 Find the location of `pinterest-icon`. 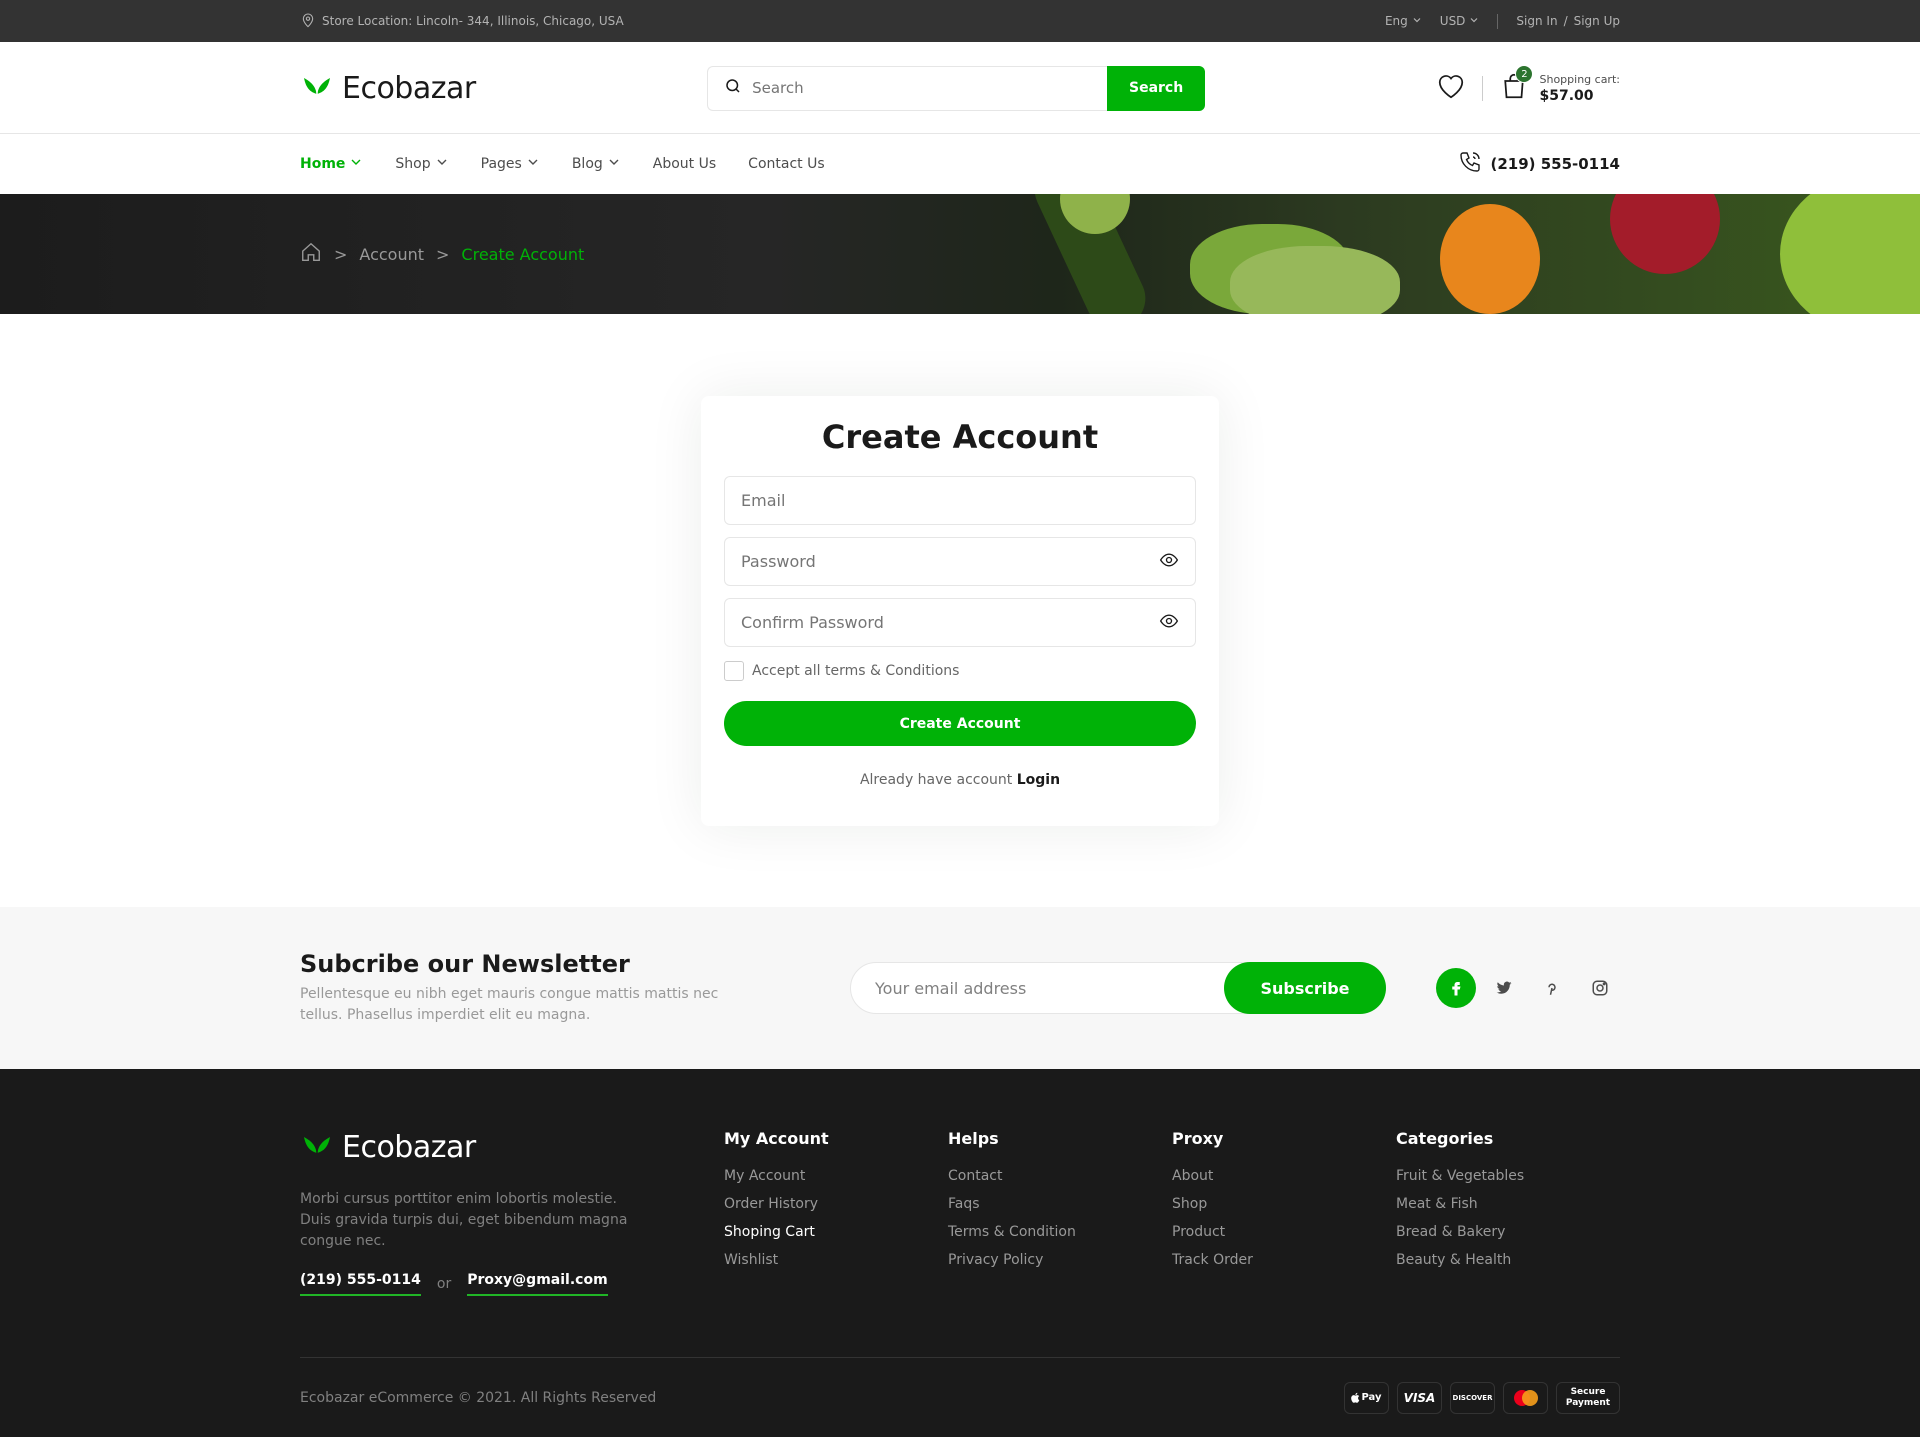

pinterest-icon is located at coordinates (1552, 988).